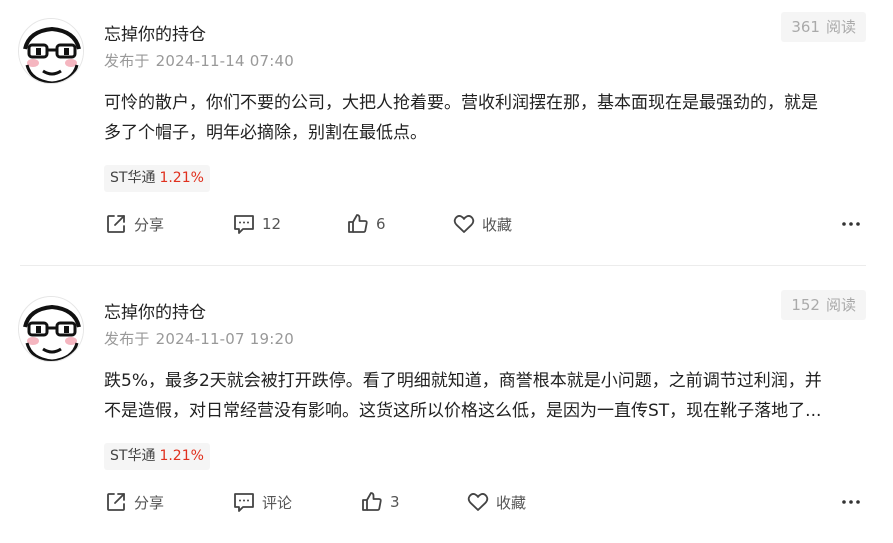 This screenshot has width=893, height=543. What do you see at coordinates (443, 265) in the screenshot?
I see `post-divider` at bounding box center [443, 265].